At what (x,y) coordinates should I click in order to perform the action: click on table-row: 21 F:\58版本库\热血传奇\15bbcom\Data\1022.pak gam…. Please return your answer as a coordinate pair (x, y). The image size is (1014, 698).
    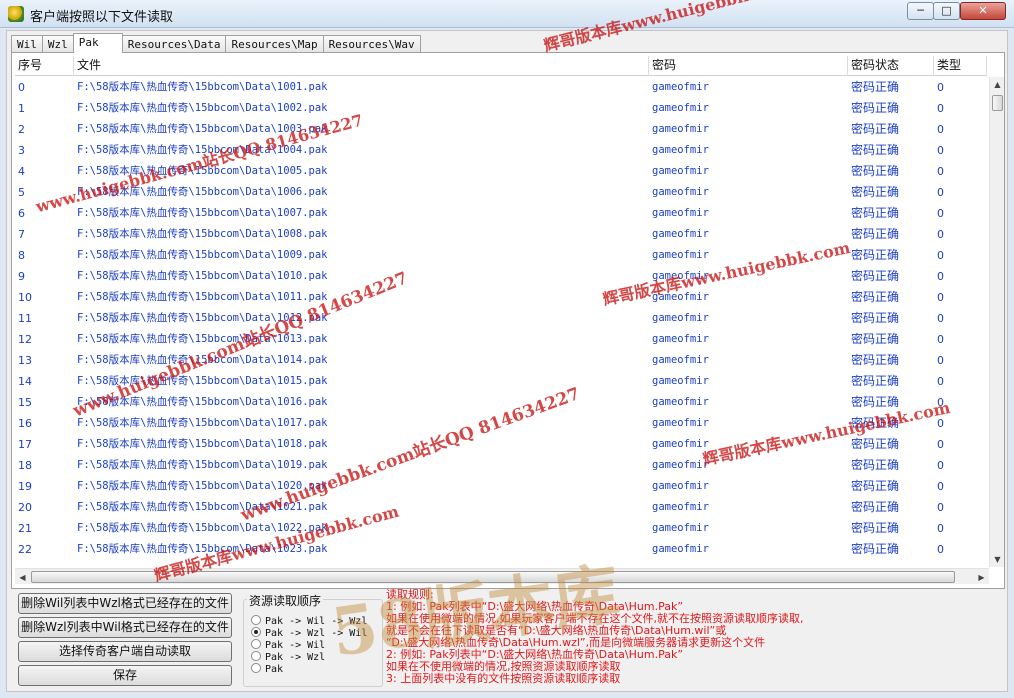
    Looking at the image, I should click on (501, 528).